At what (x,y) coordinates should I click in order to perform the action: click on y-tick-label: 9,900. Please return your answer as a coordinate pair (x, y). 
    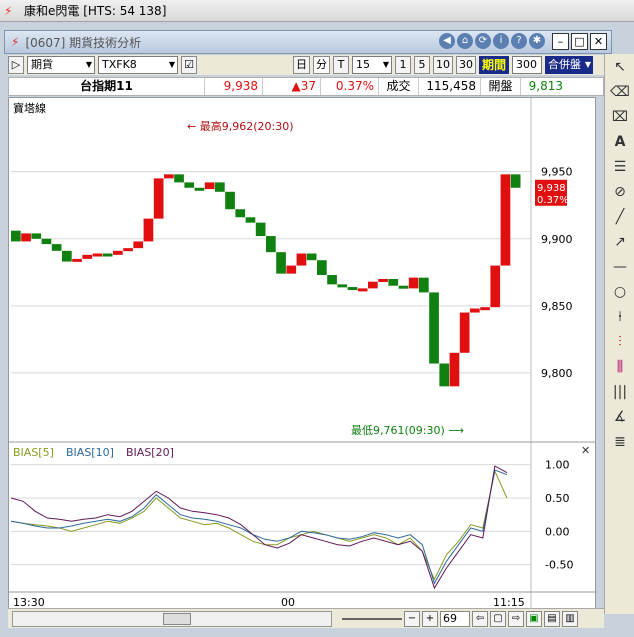
    Looking at the image, I should click on (557, 239).